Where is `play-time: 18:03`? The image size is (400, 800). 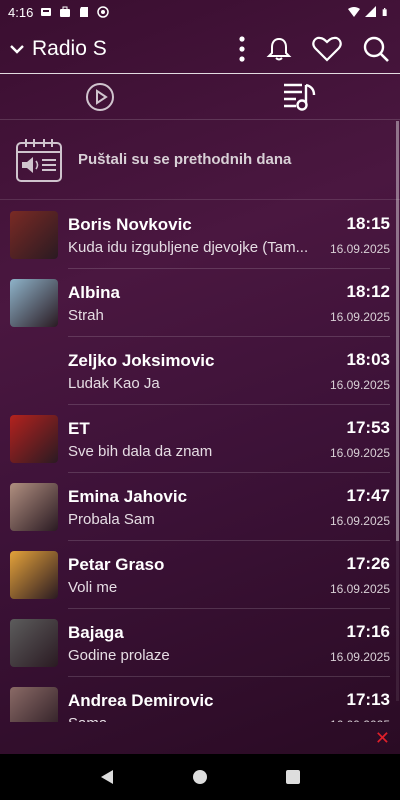
play-time: 18:03 is located at coordinates (368, 359).